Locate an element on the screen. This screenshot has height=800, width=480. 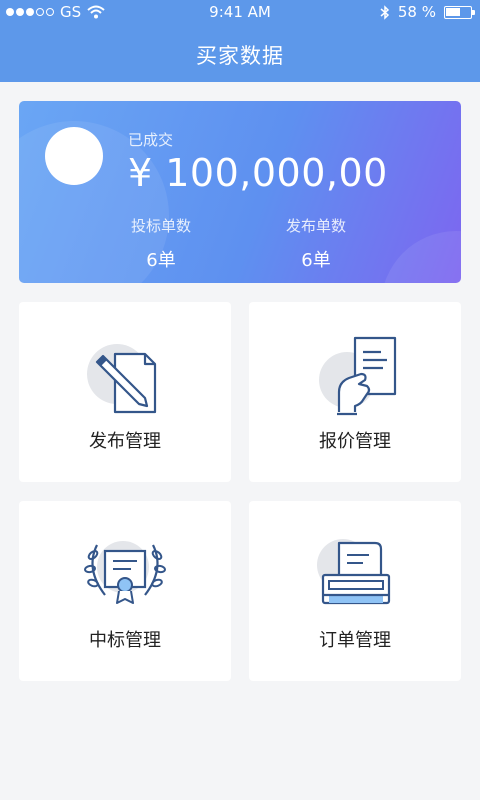
deal-amount: ¥ 100,000,00 is located at coordinates (258, 173).